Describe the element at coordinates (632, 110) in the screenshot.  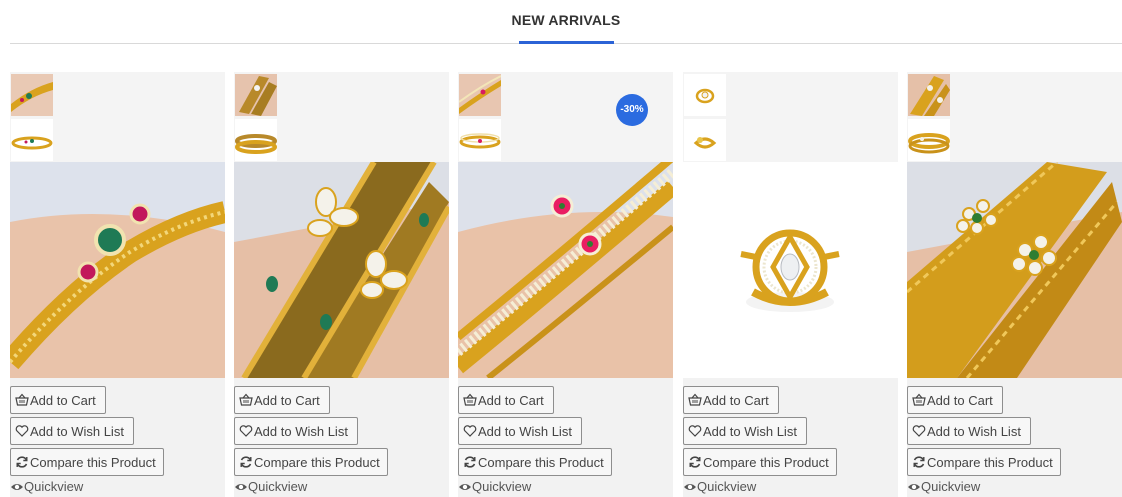
I see `discount-badge: -30%` at that location.